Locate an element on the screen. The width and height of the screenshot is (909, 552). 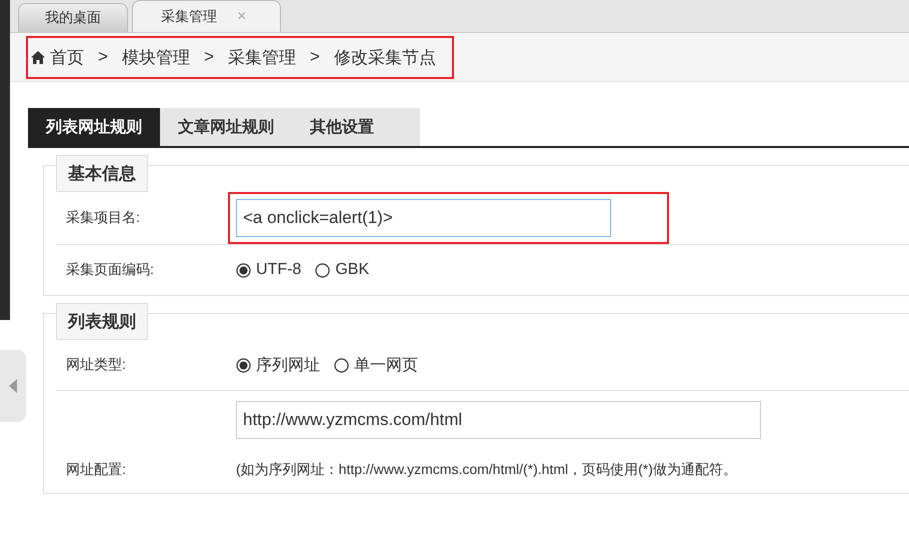
home-icon is located at coordinates (38, 57).